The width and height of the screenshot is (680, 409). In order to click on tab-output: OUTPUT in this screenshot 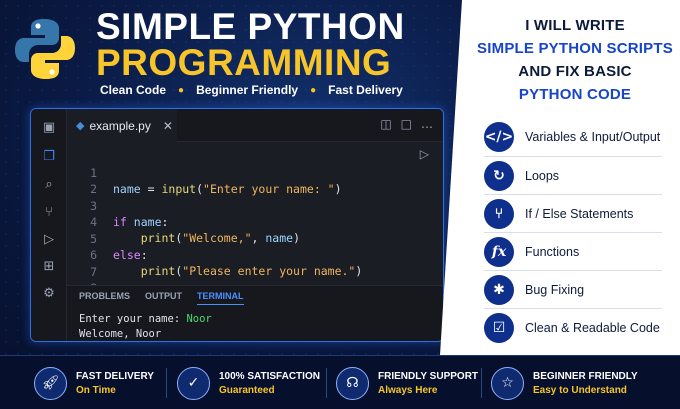, I will do `click(163, 298)`.